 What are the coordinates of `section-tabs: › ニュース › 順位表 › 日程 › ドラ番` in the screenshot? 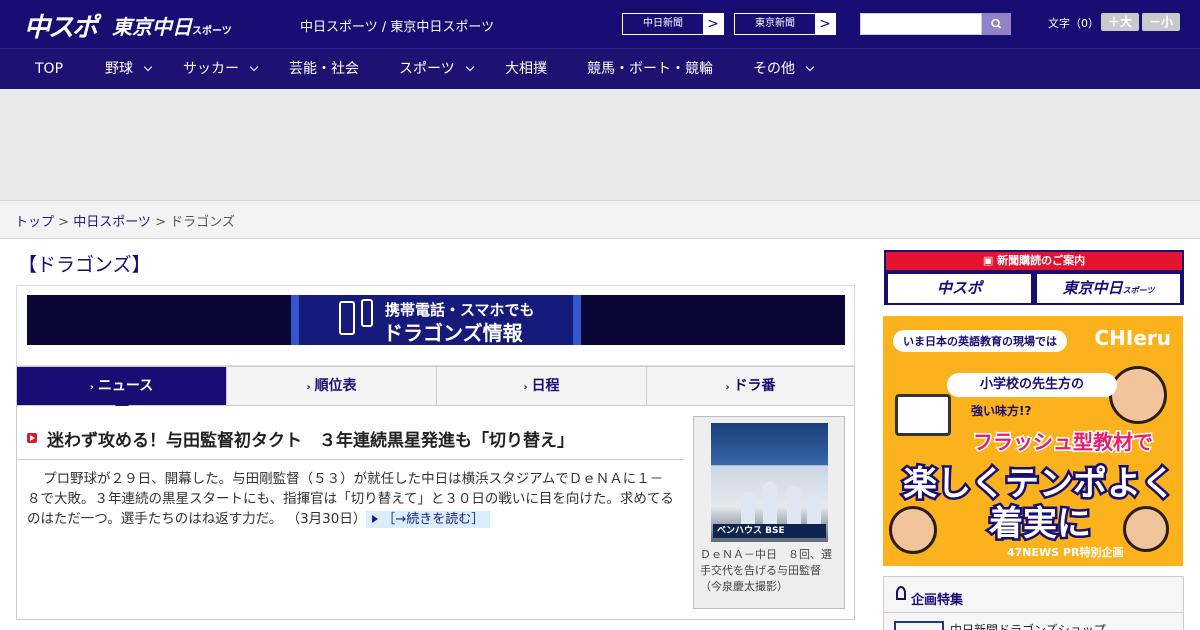 It's located at (435, 389).